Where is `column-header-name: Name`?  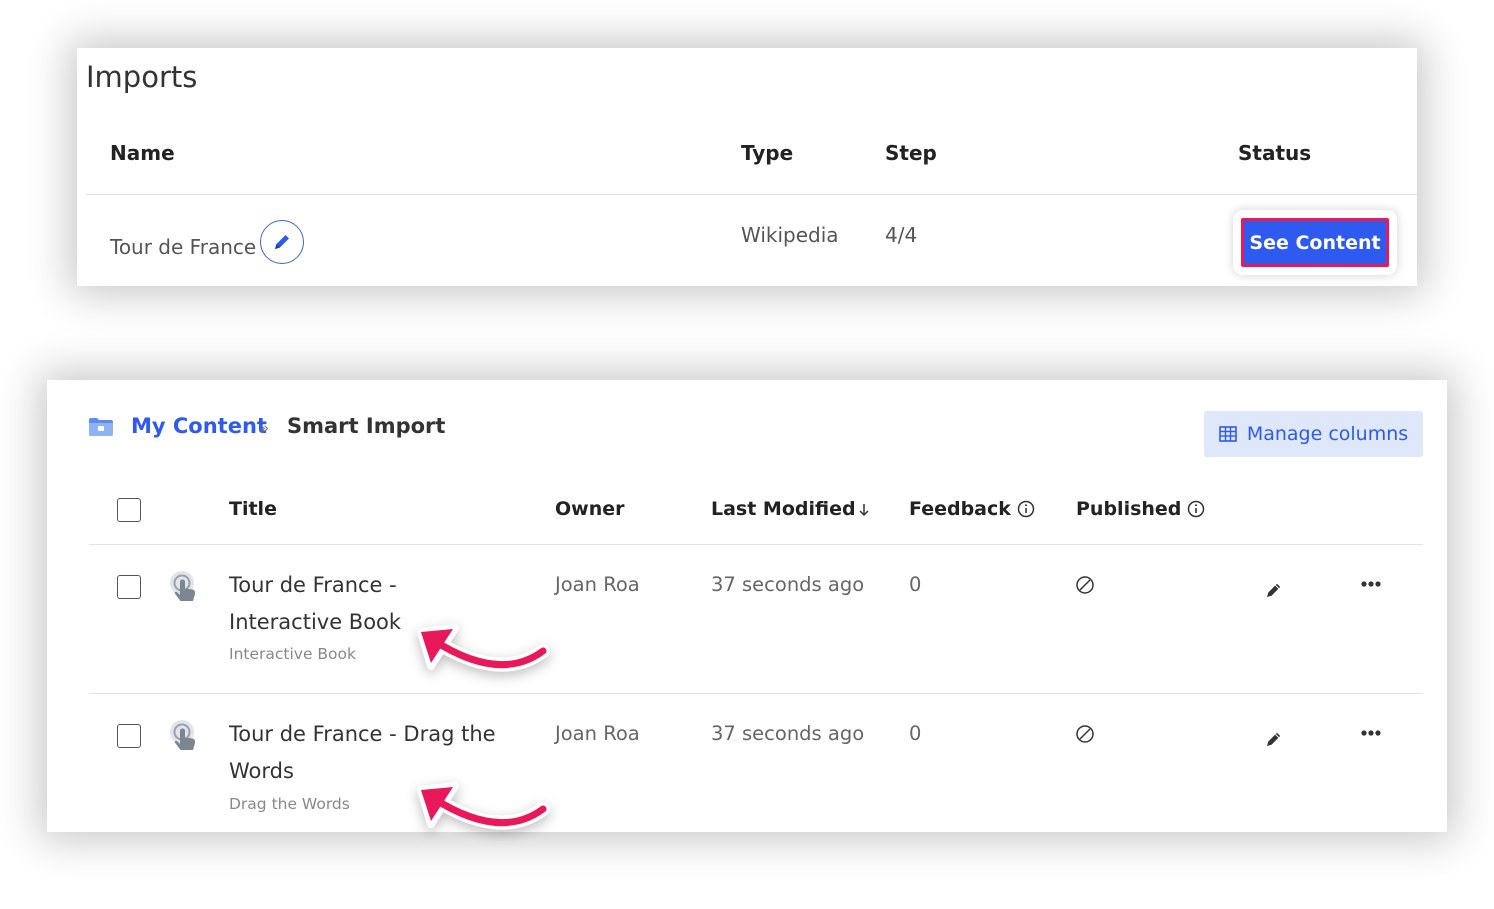
column-header-name: Name is located at coordinates (142, 153).